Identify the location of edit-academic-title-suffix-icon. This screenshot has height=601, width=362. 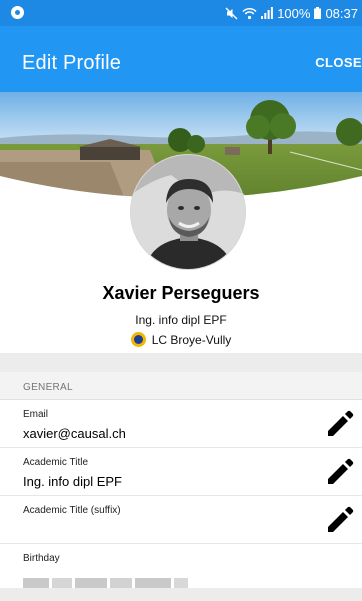
(339, 521).